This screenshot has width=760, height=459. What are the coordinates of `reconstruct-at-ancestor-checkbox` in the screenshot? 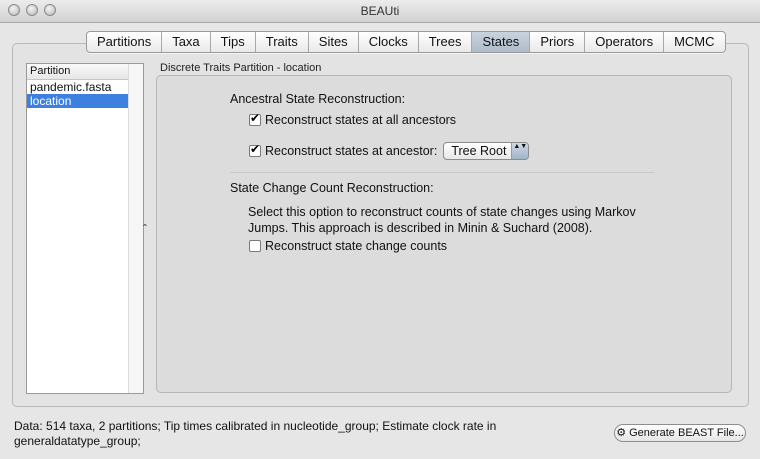 It's located at (255, 149).